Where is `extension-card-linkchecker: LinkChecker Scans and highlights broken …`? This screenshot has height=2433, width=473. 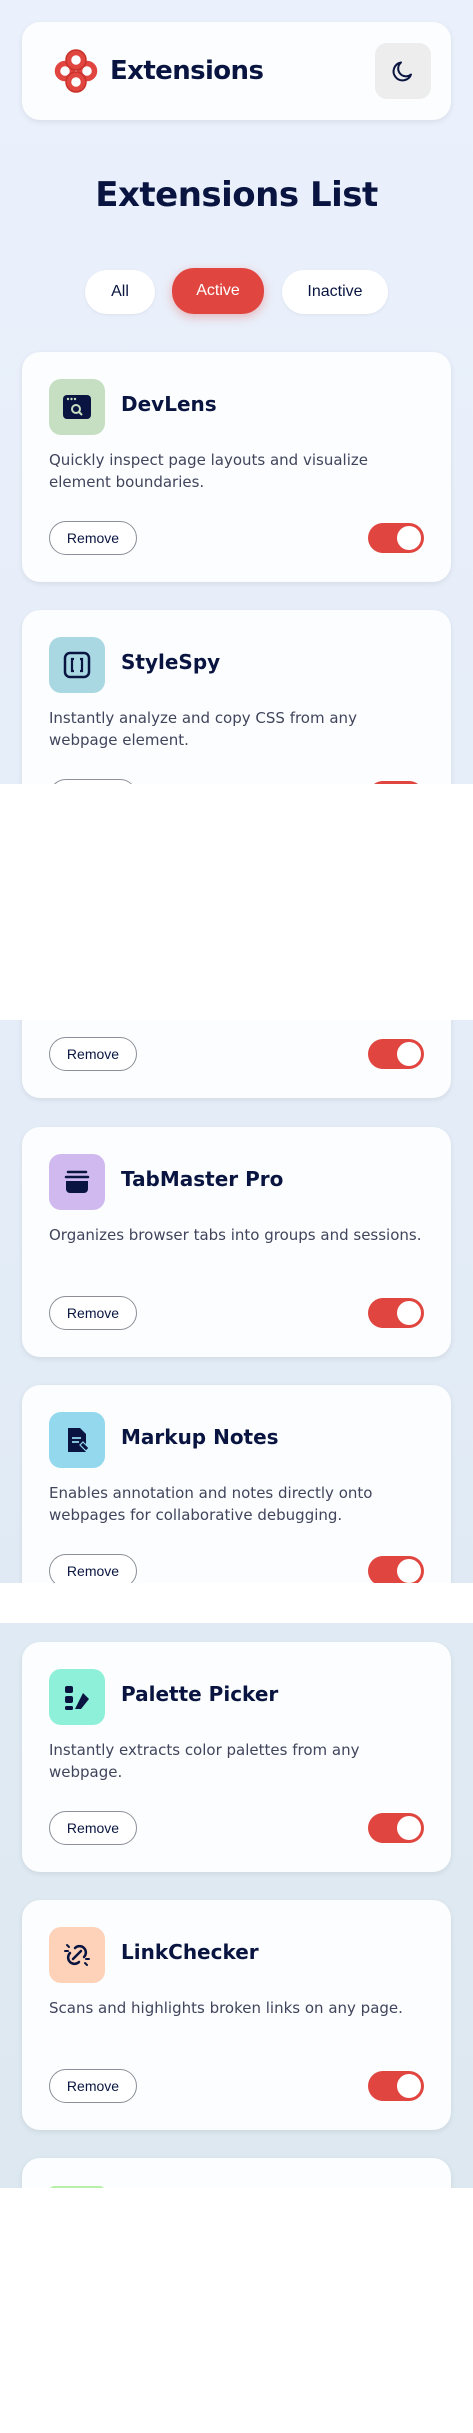
extension-card-linkchecker: LinkChecker Scans and highlights broken … is located at coordinates (236, 2015).